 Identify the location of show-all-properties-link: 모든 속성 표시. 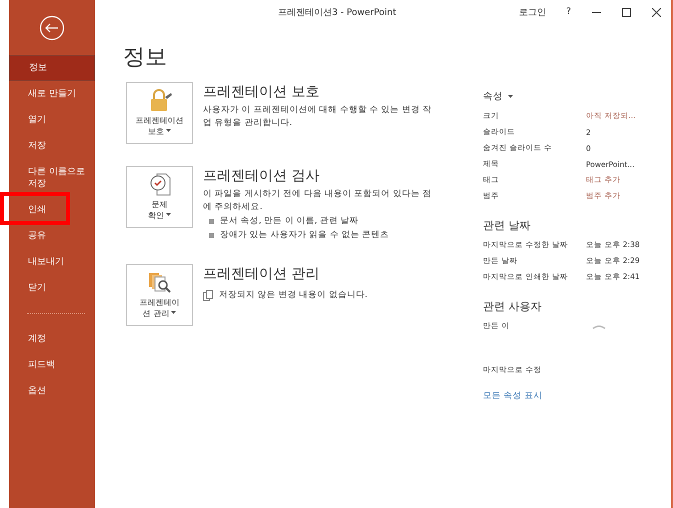
(512, 396).